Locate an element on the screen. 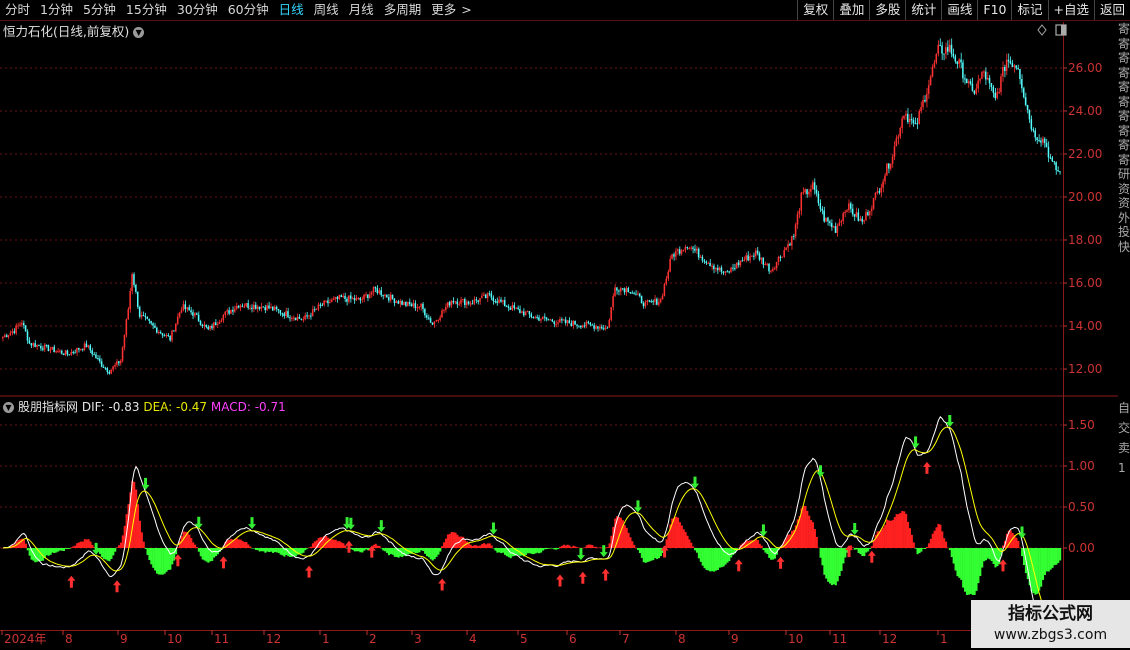  more-arrow-icon: > is located at coordinates (468, 10).